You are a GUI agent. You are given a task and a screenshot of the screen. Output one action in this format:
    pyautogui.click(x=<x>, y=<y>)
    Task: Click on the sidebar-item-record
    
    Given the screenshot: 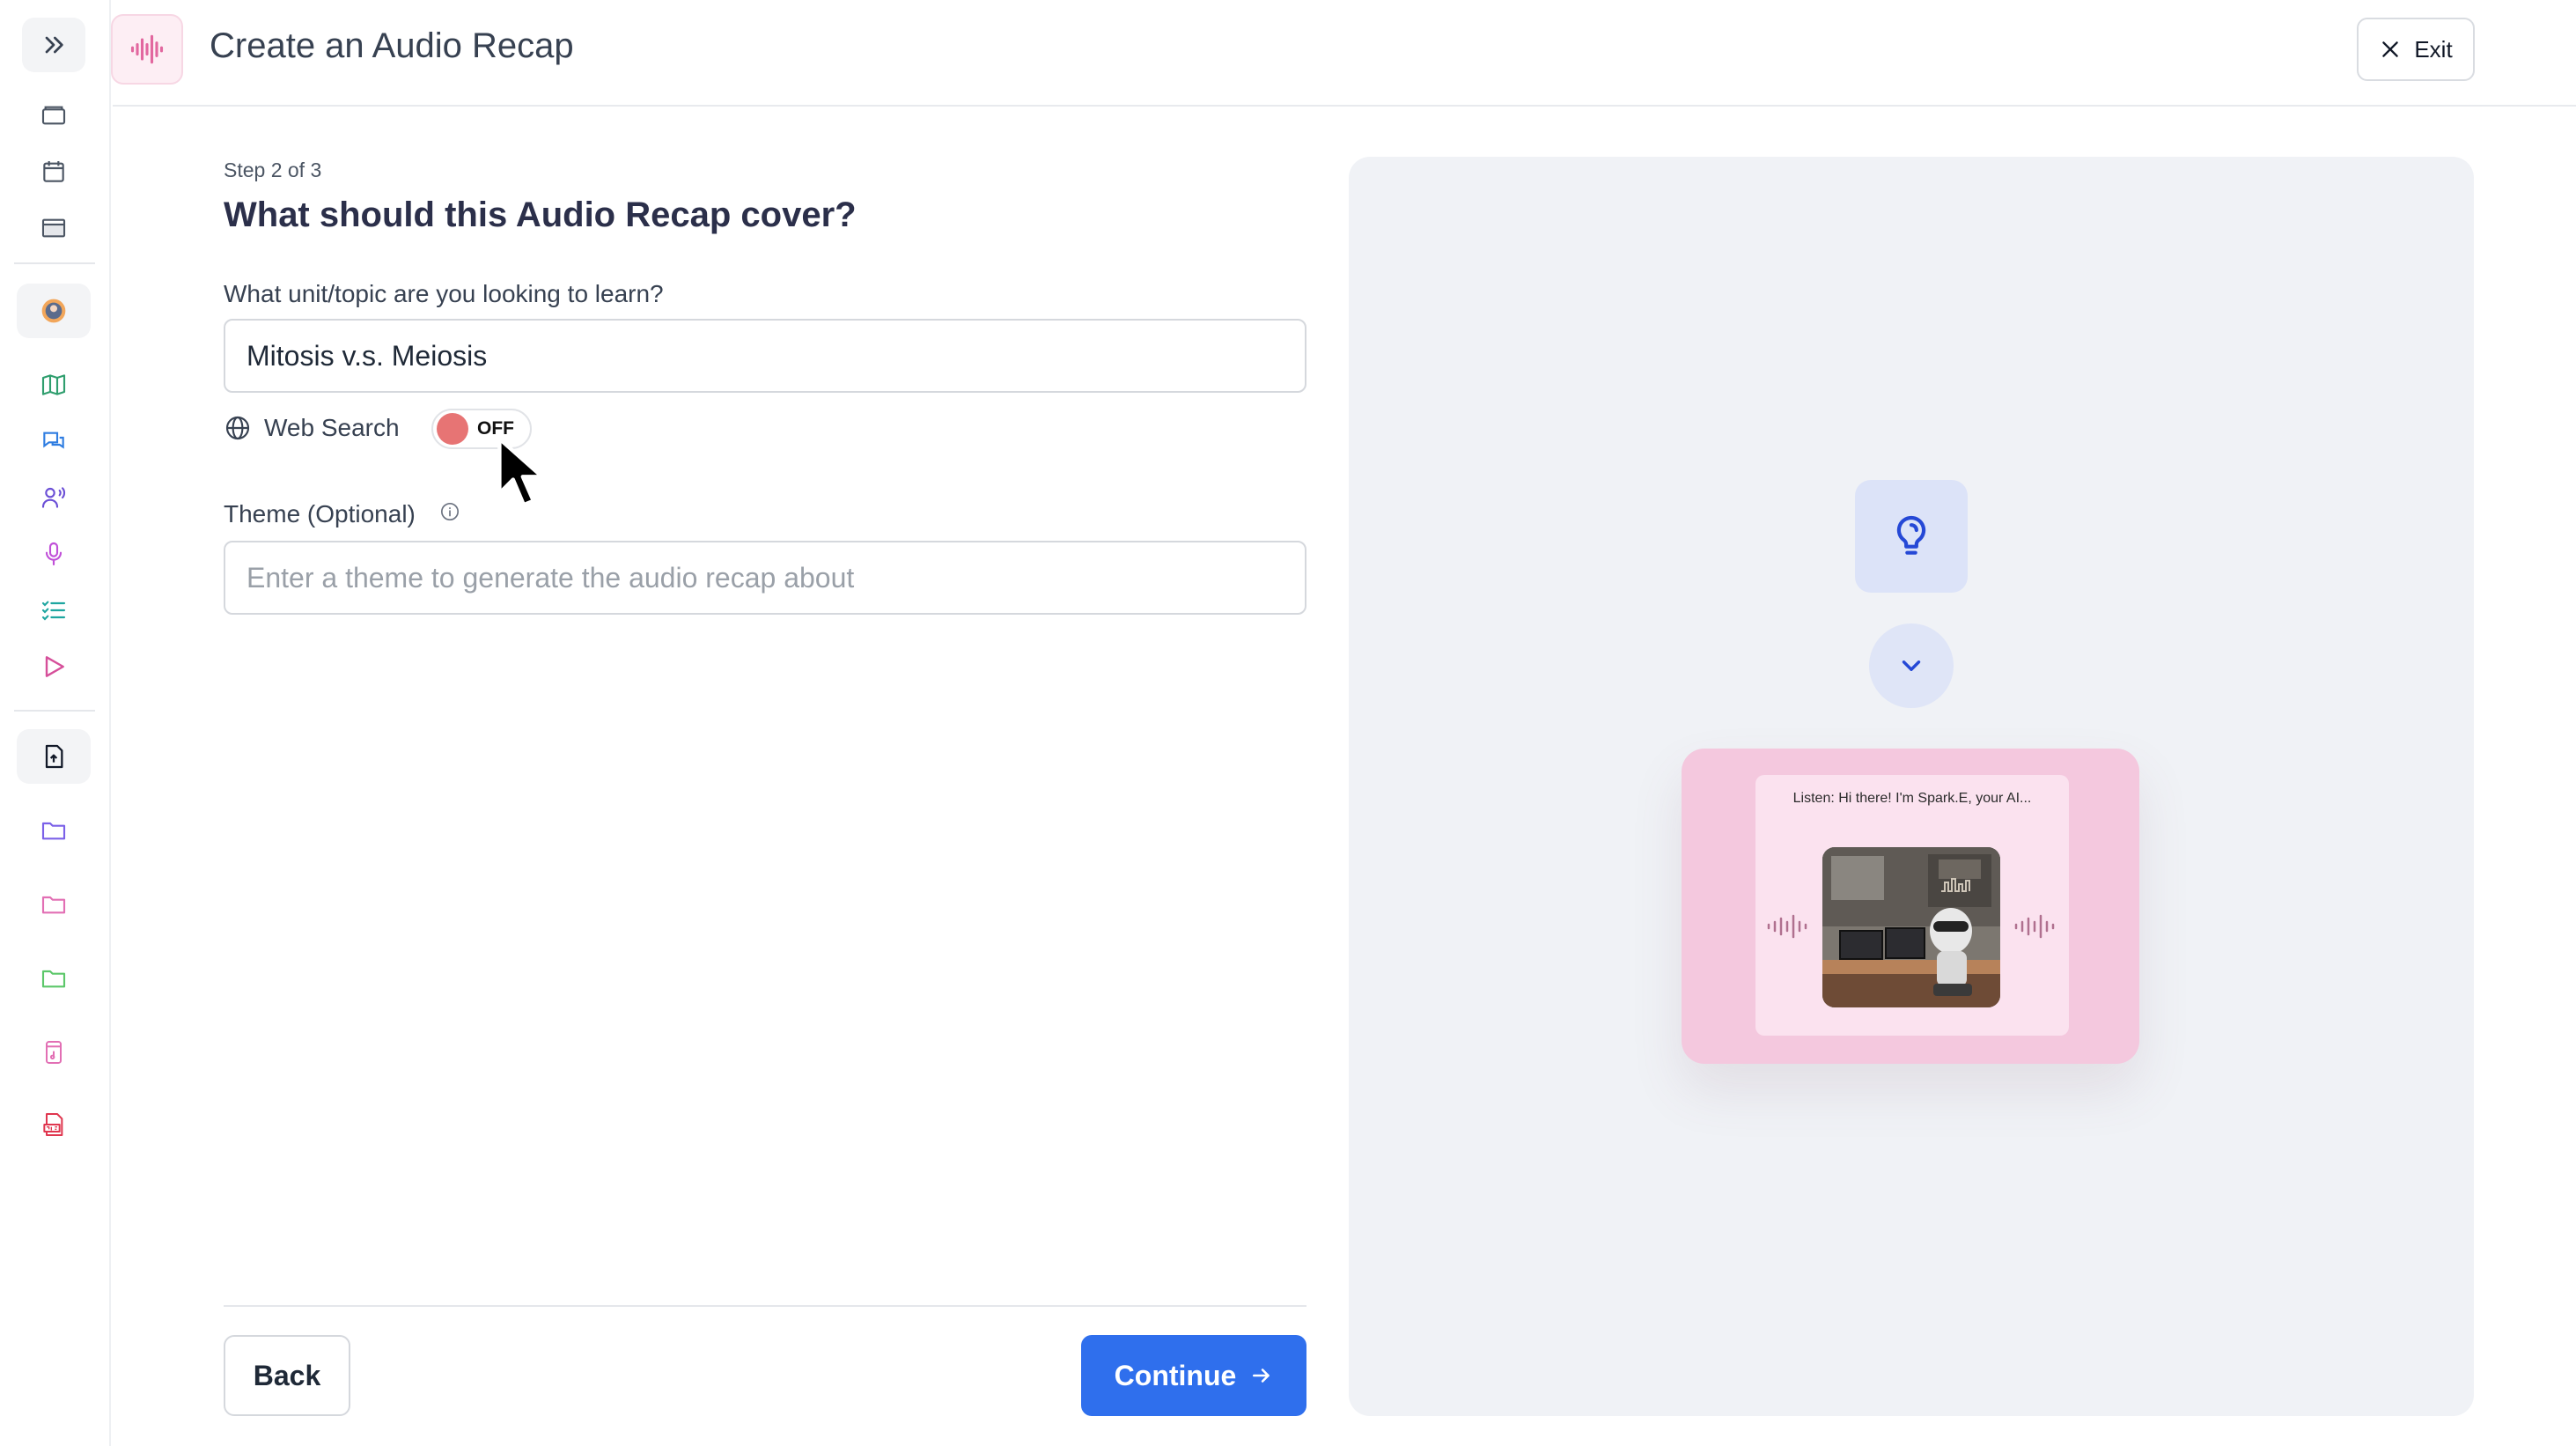 What is the action you would take?
    pyautogui.click(x=54, y=554)
    